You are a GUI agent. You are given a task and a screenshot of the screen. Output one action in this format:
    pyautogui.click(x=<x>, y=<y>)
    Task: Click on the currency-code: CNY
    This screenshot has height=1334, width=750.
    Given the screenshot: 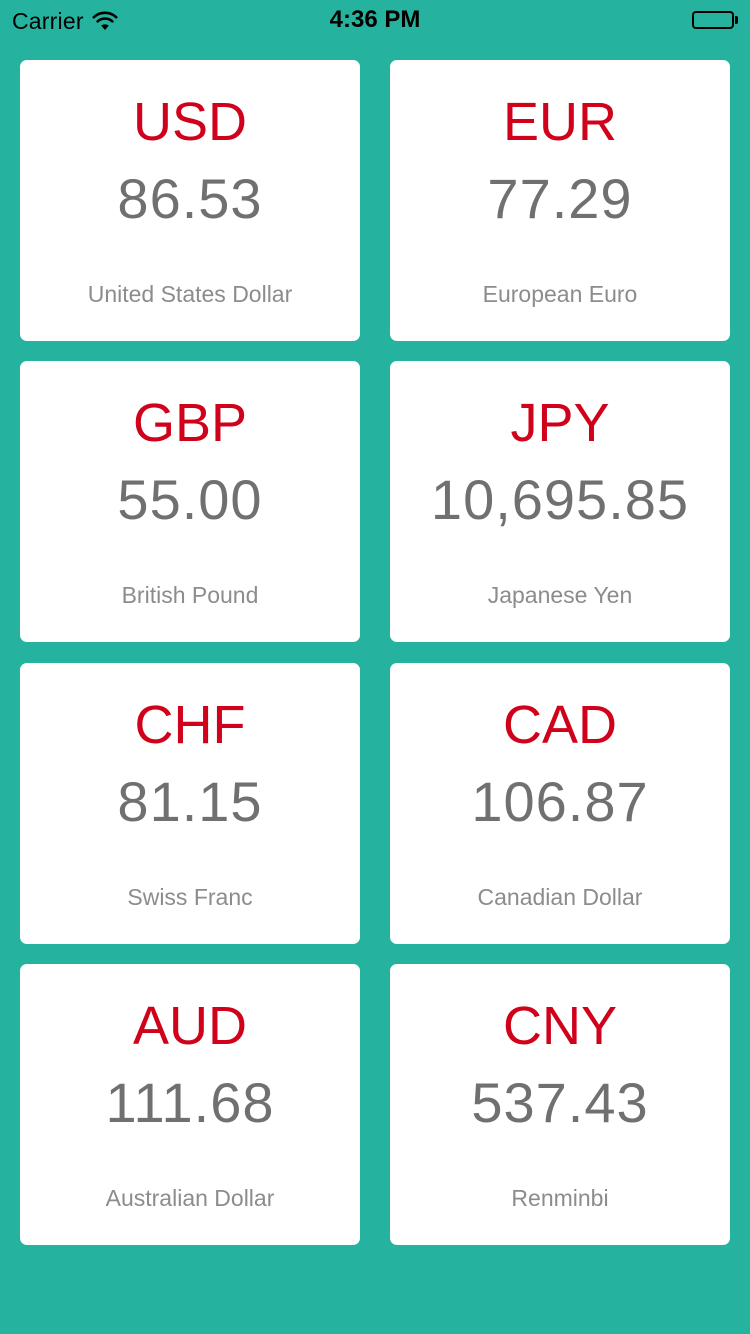 What is the action you would take?
    pyautogui.click(x=559, y=1026)
    